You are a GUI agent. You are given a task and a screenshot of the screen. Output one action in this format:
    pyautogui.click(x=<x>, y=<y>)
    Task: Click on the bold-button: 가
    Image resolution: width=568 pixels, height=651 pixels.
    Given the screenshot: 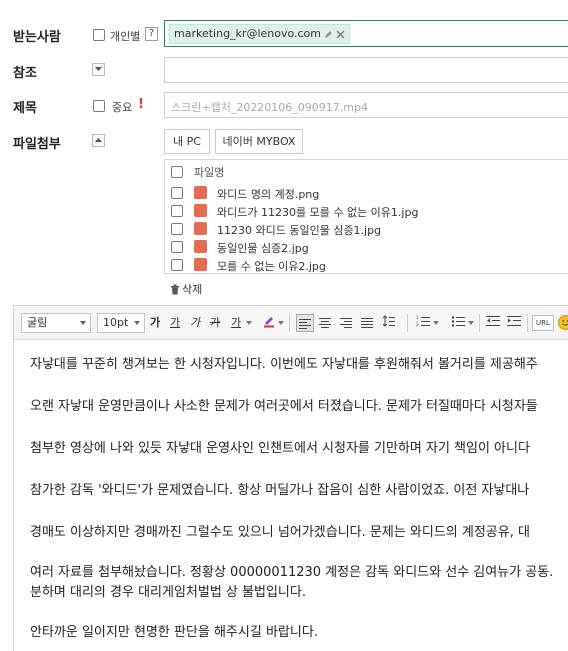 What is the action you would take?
    pyautogui.click(x=155, y=323)
    